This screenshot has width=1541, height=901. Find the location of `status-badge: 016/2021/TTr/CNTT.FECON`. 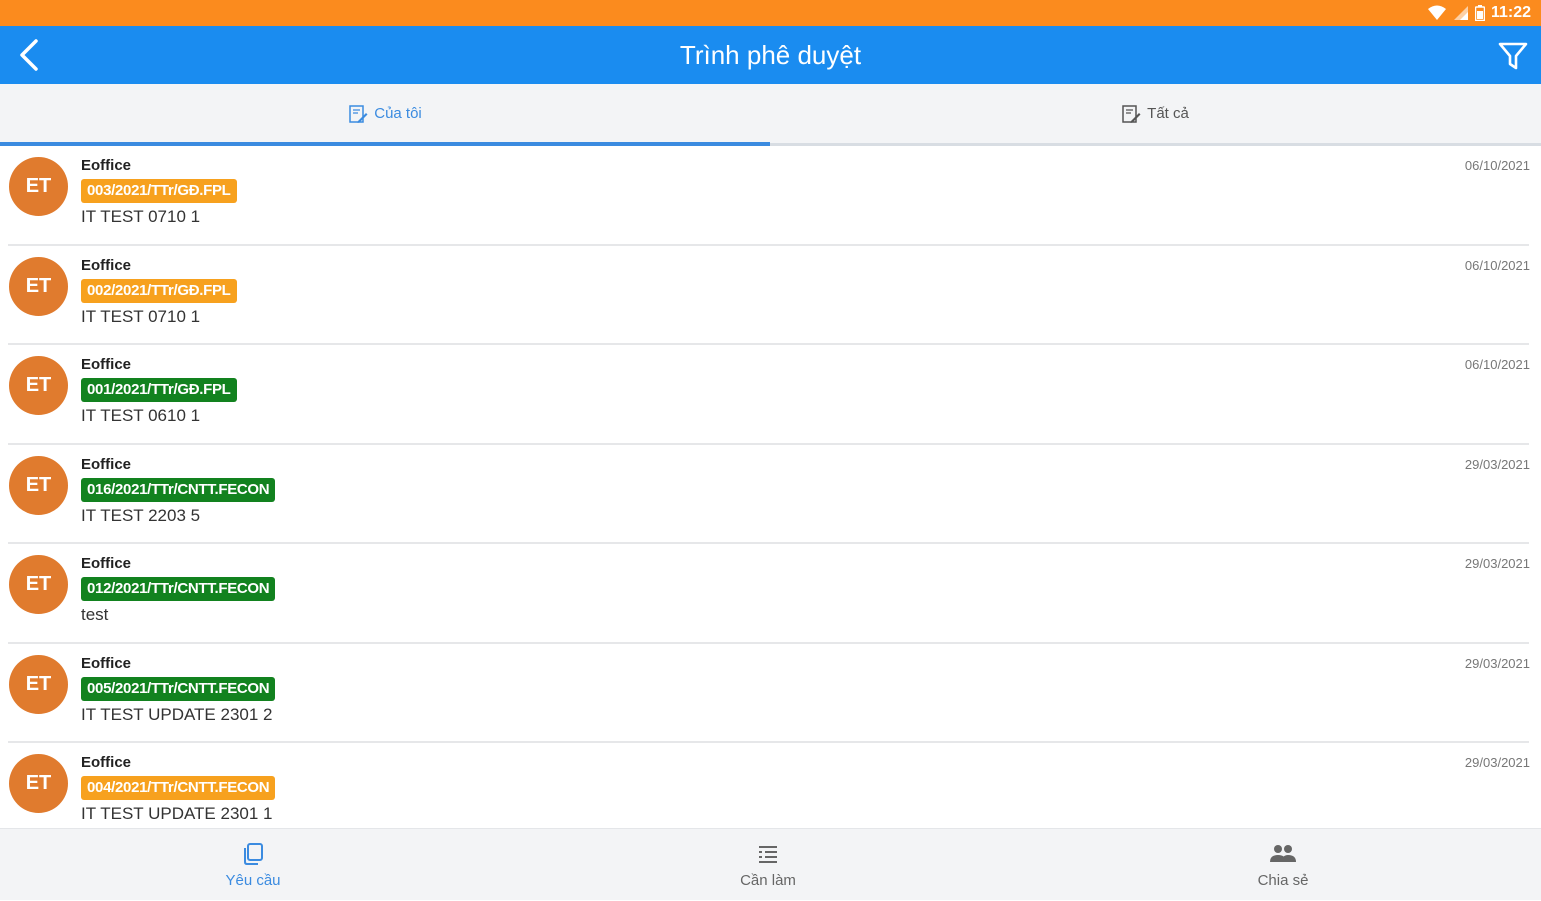

status-badge: 016/2021/TTr/CNTT.FECON is located at coordinates (178, 489).